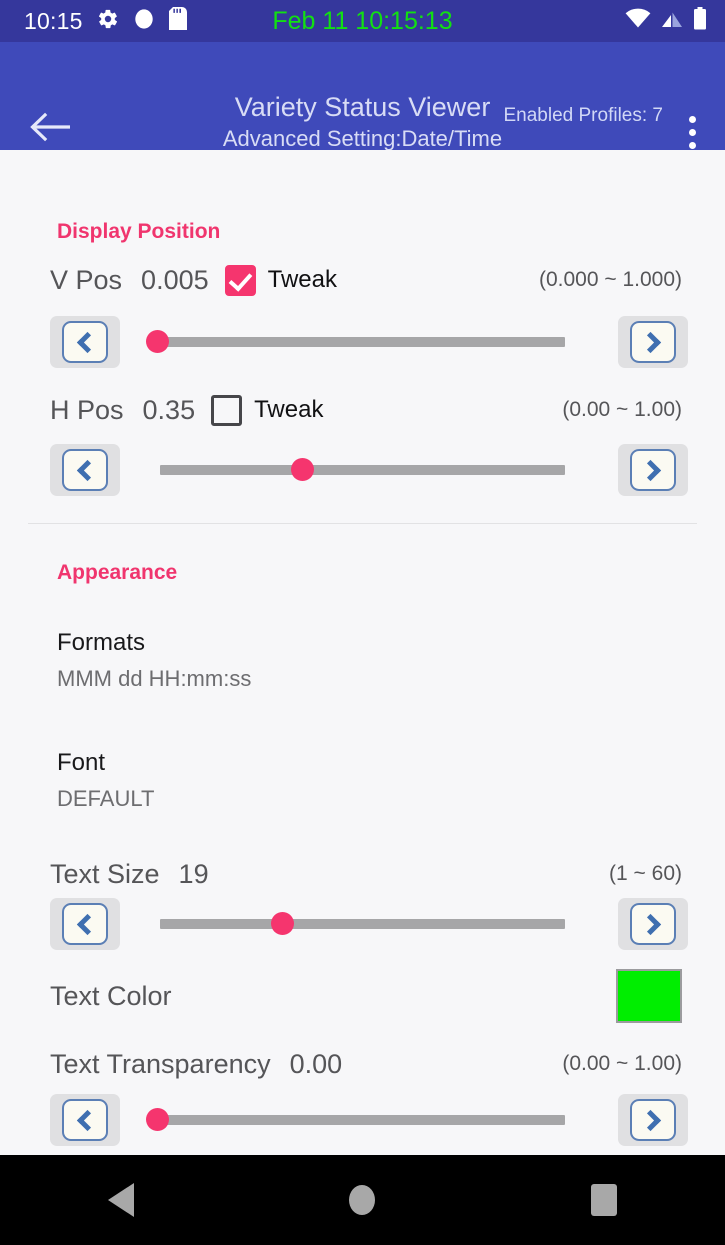 This screenshot has height=1245, width=725. What do you see at coordinates (302, 469) in the screenshot?
I see `h-pos-slider-thumb` at bounding box center [302, 469].